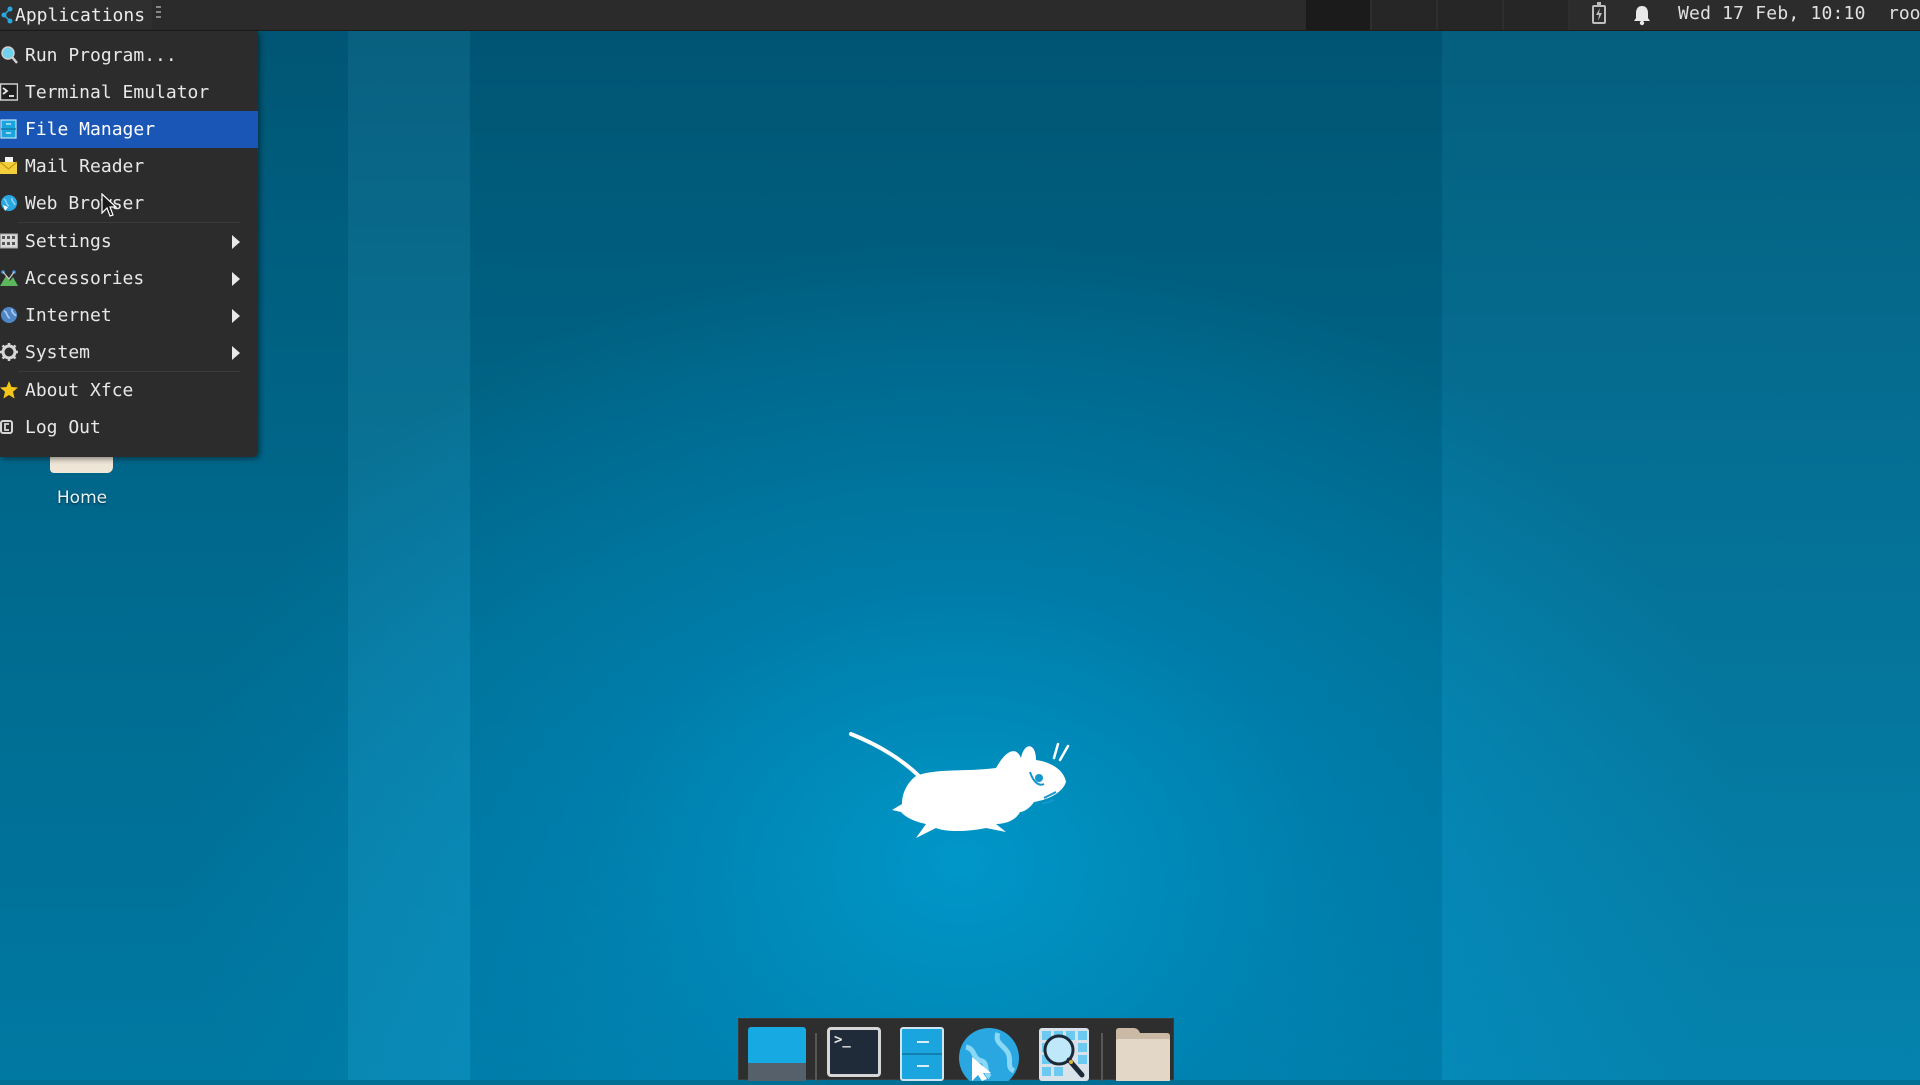 This screenshot has height=1085, width=1920. I want to click on show-desktop-icon, so click(777, 1045).